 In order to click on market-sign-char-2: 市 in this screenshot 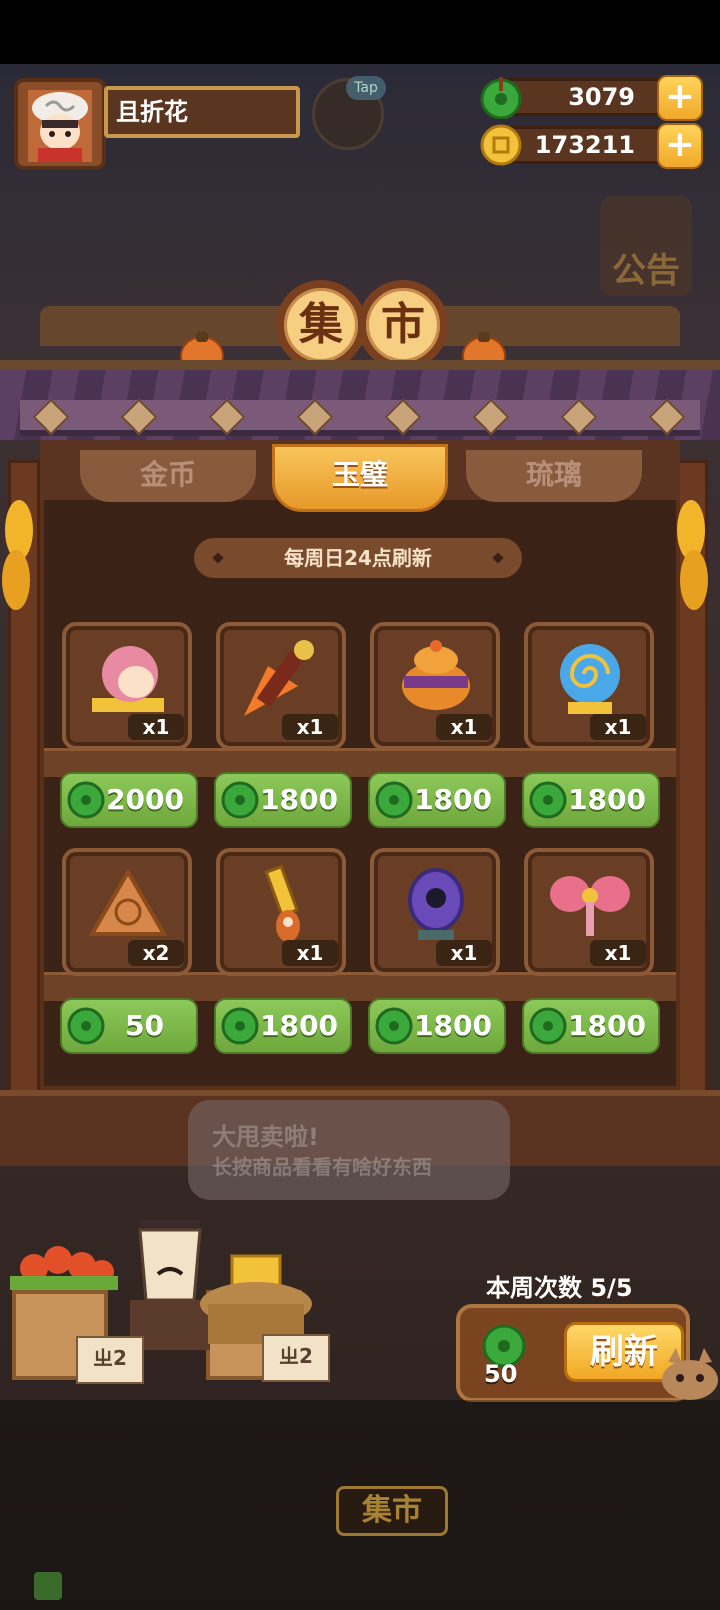, I will do `click(403, 325)`.